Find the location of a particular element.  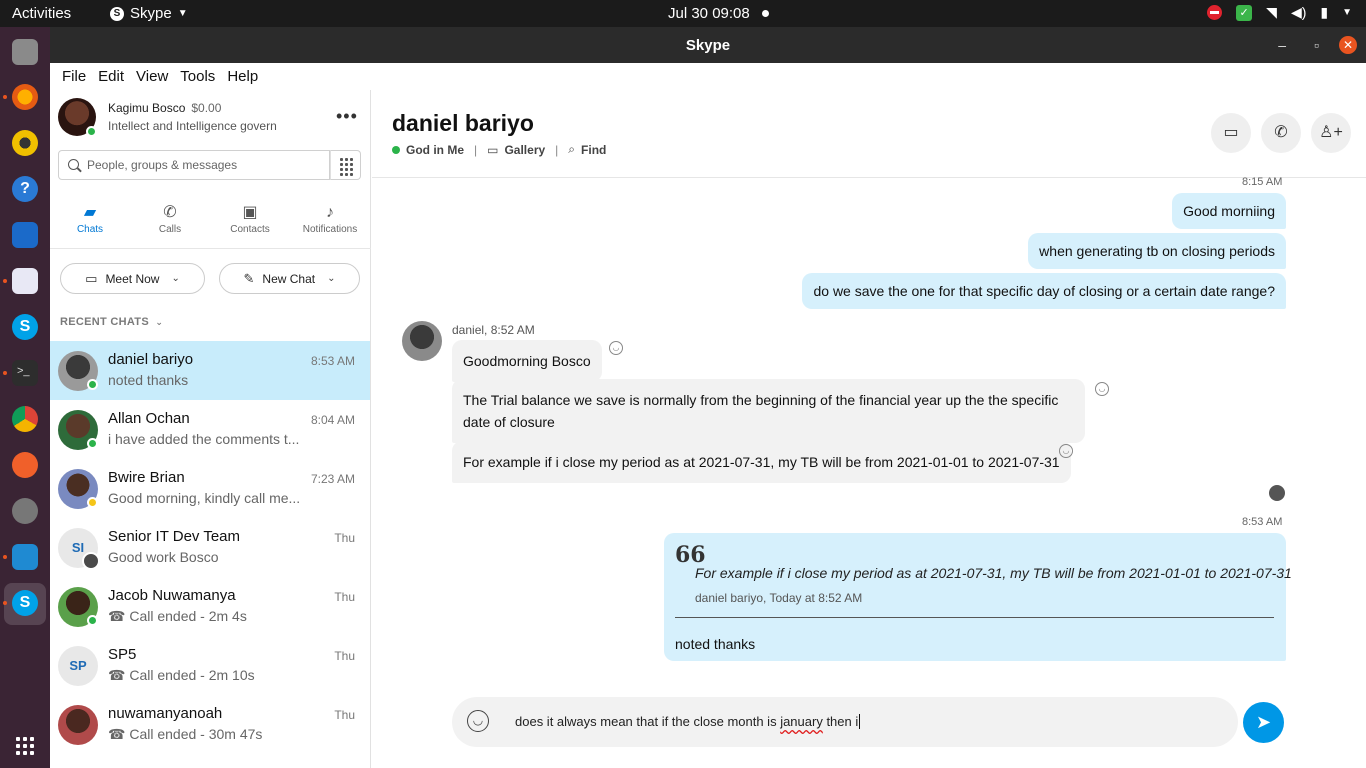

help-icon: ? is located at coordinates (25, 189).